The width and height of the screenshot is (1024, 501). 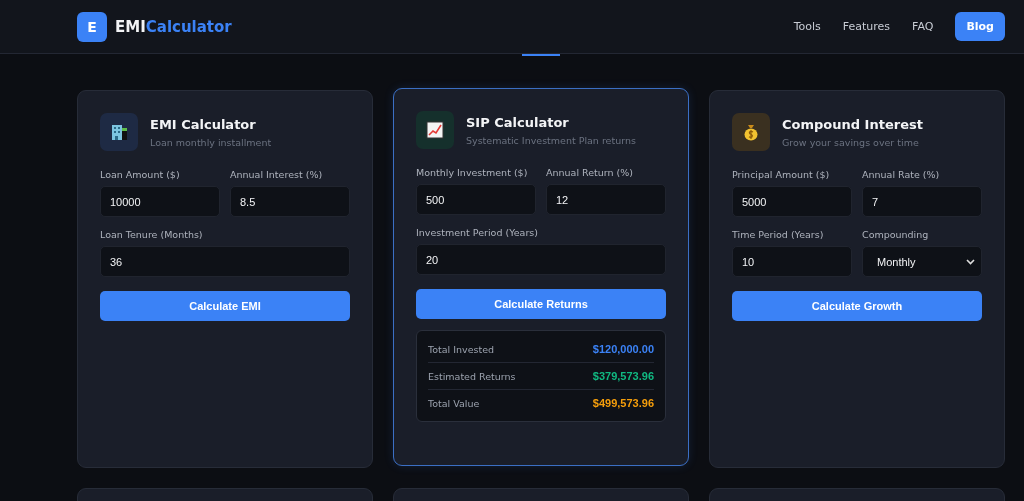 What do you see at coordinates (792, 201) in the screenshot?
I see `input-field: 5000` at bounding box center [792, 201].